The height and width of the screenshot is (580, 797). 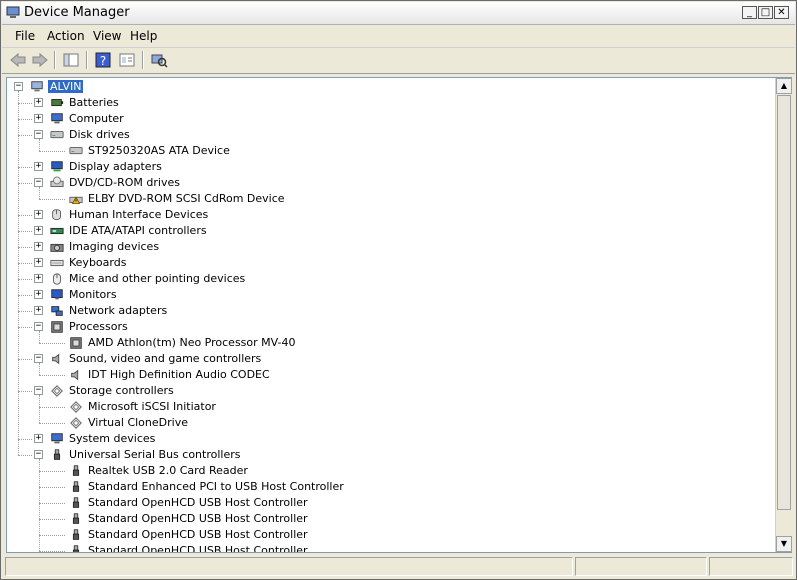 What do you see at coordinates (390, 471) in the screenshot?
I see `tree-device-row: Realtek USB 2.0 Card Reader` at bounding box center [390, 471].